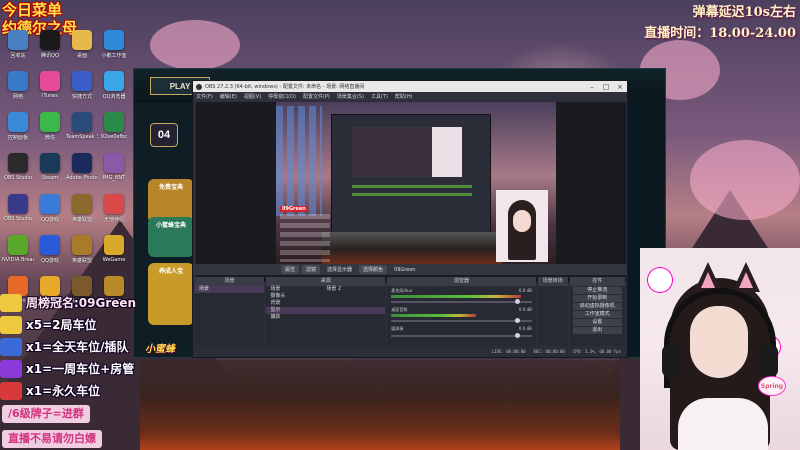 The width and height of the screenshot is (800, 450). I want to click on close-icon: ×, so click(620, 86).